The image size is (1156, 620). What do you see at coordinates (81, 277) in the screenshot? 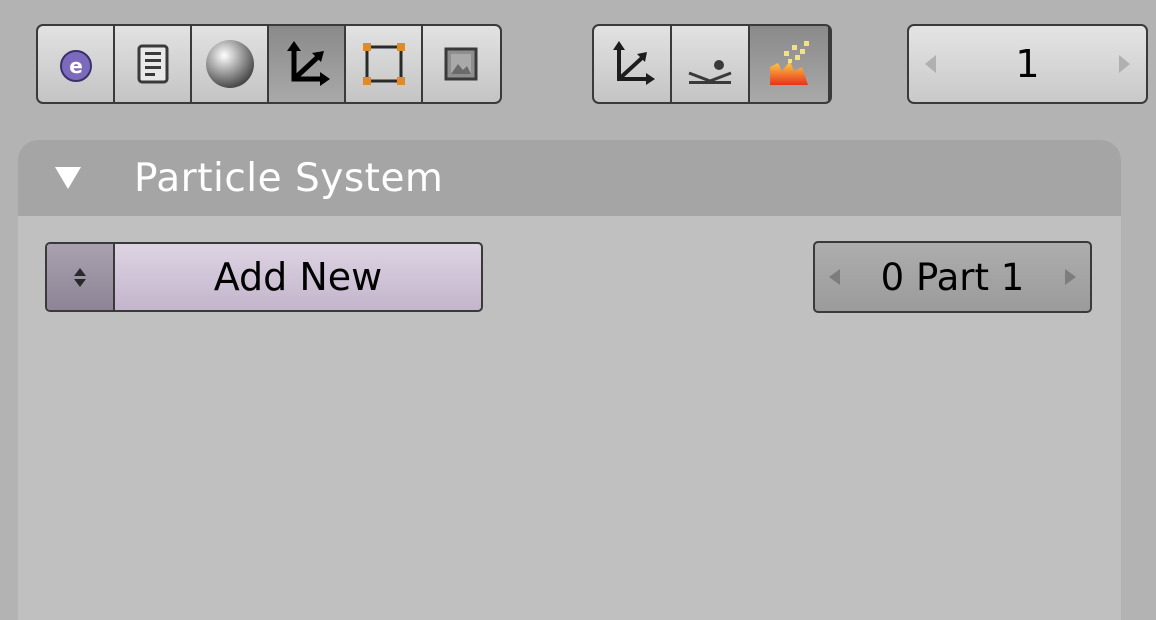
I see `browse-updown-icon` at bounding box center [81, 277].